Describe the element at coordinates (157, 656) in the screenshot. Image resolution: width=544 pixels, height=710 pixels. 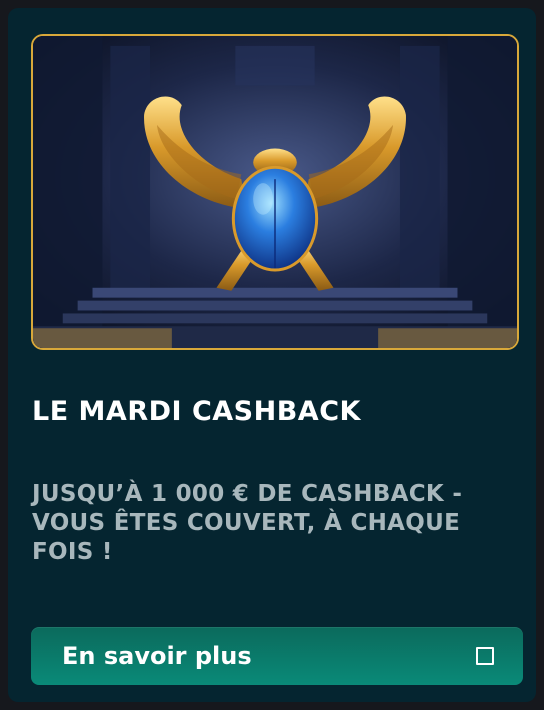
I see `learn-more-label: En savoir plus` at that location.